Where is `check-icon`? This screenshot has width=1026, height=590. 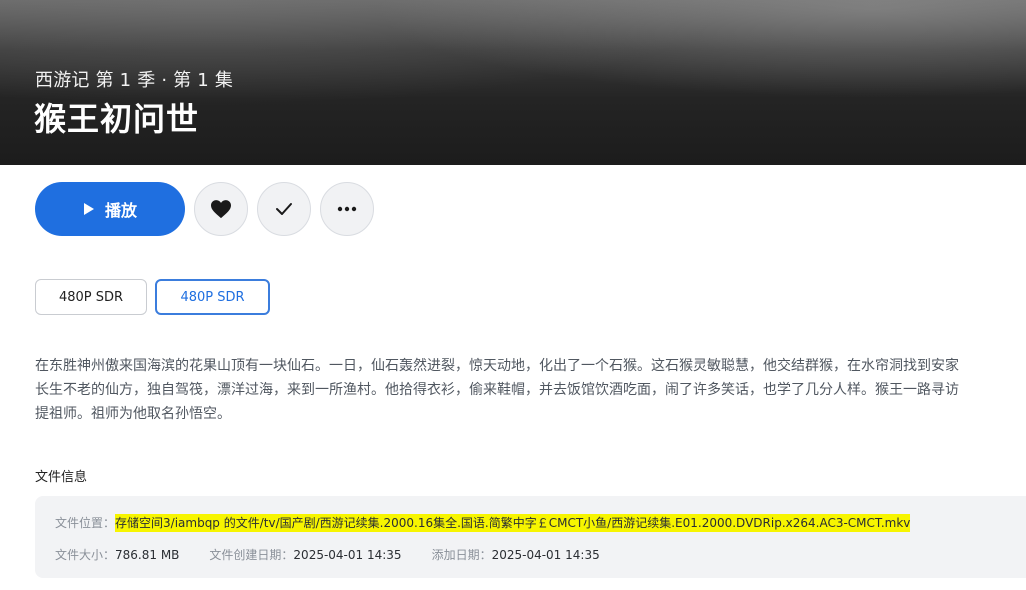
check-icon is located at coordinates (284, 209).